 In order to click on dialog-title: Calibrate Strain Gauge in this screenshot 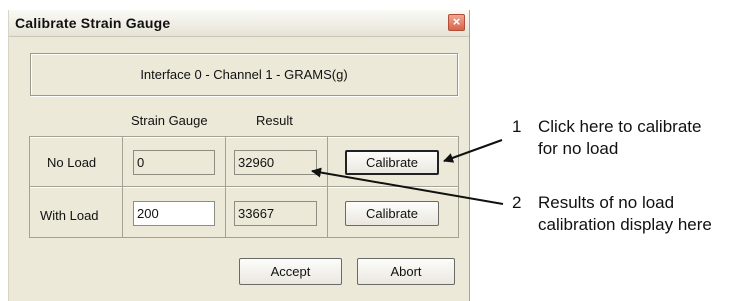, I will do `click(93, 23)`.